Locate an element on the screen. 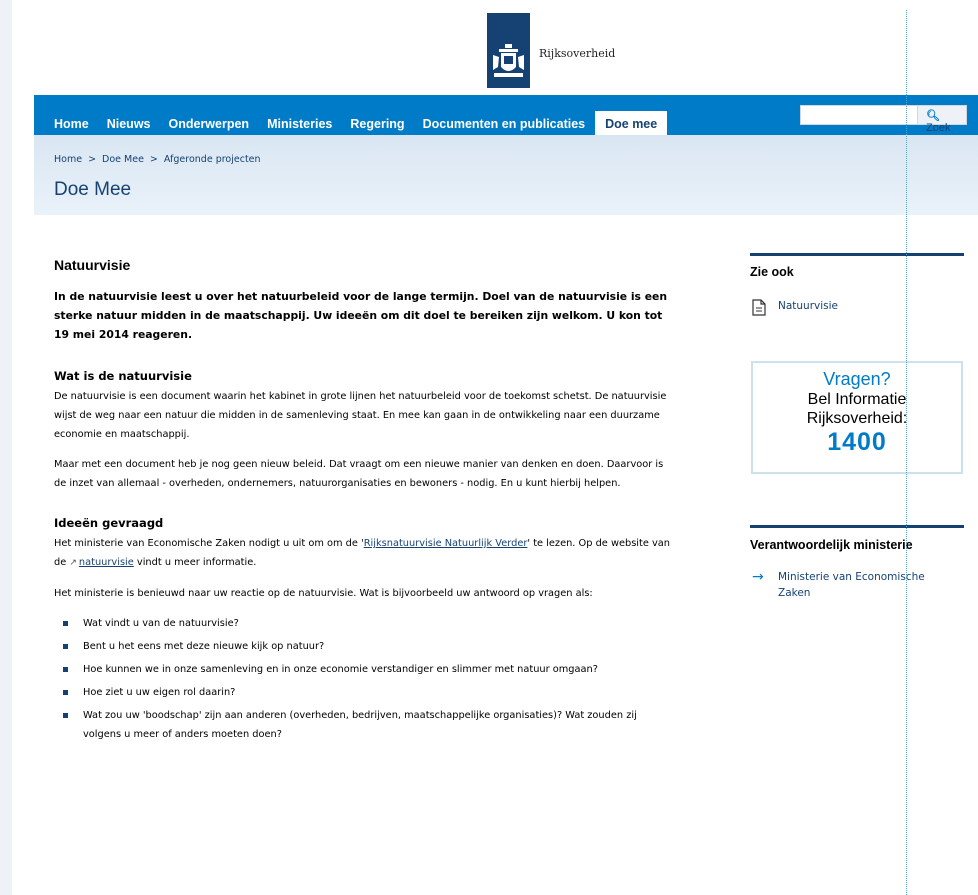 This screenshot has width=978, height=895. logo is located at coordinates (508, 50).